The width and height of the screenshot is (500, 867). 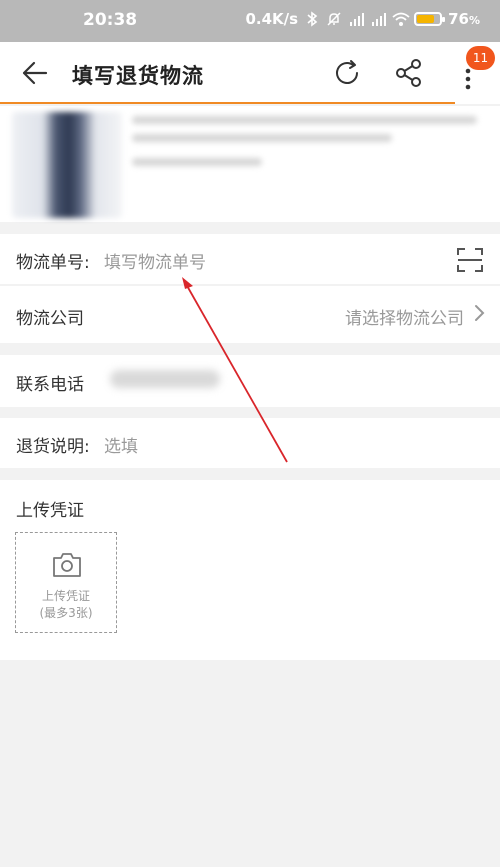 What do you see at coordinates (227, 103) in the screenshot?
I see `page-load-progress` at bounding box center [227, 103].